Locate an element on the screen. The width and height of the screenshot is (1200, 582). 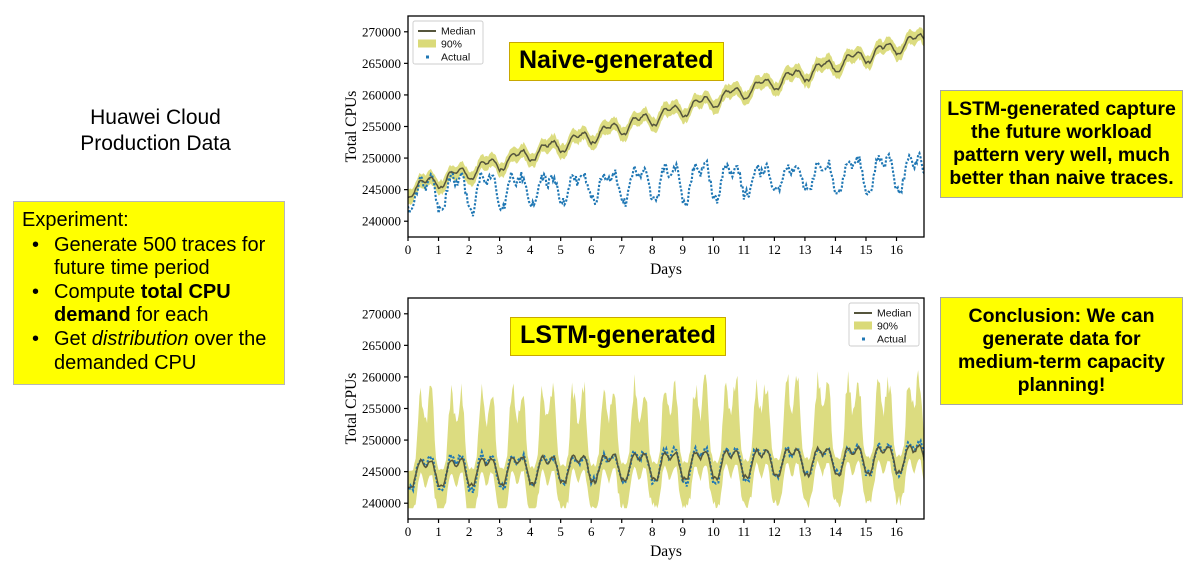
page-title: Huawei Cloud Production Data is located at coordinates (155, 131).